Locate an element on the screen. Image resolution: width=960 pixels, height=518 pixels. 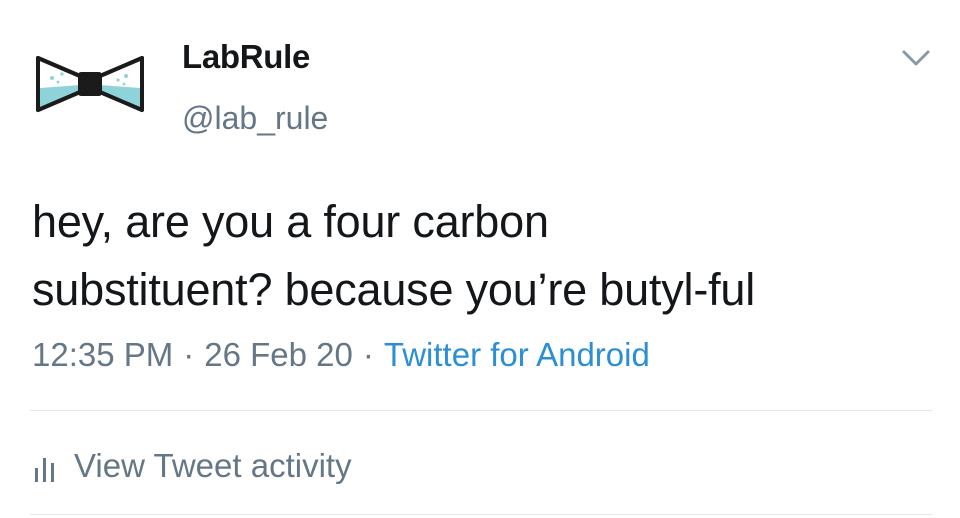
user-handle: @lab_rule is located at coordinates (255, 118).